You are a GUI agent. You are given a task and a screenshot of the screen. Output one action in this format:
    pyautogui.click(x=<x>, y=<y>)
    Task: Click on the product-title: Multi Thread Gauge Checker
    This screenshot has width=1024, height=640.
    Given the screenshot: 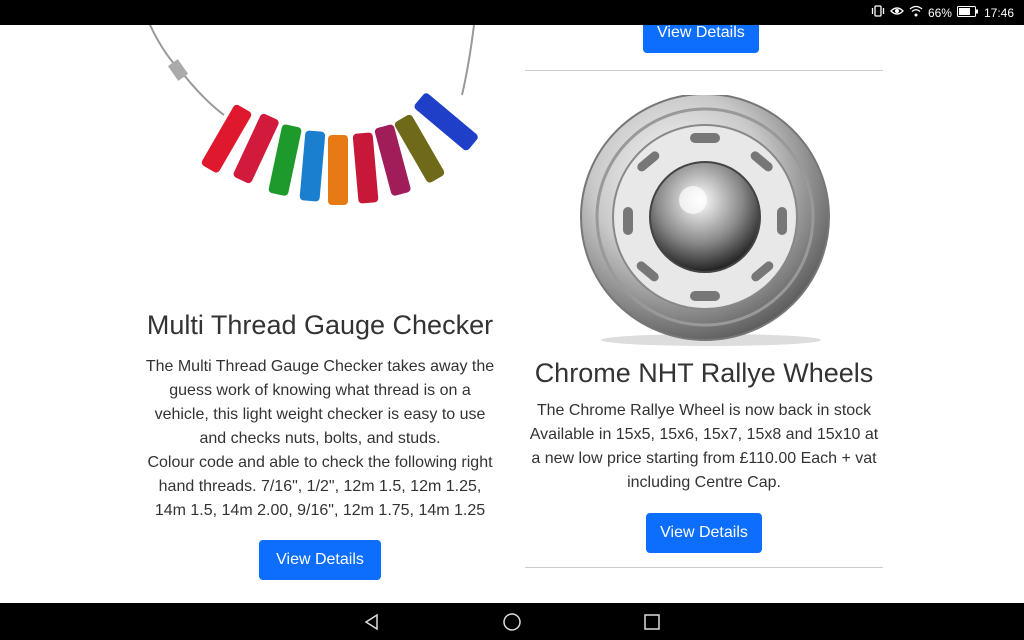 What is the action you would take?
    pyautogui.click(x=320, y=325)
    